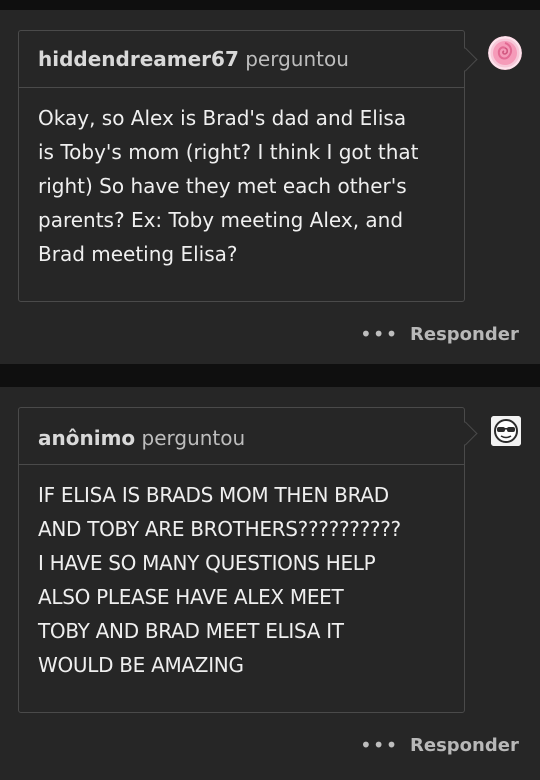 The image size is (540, 780). What do you see at coordinates (141, 665) in the screenshot?
I see `question-line: WOULD BE AMAZING` at bounding box center [141, 665].